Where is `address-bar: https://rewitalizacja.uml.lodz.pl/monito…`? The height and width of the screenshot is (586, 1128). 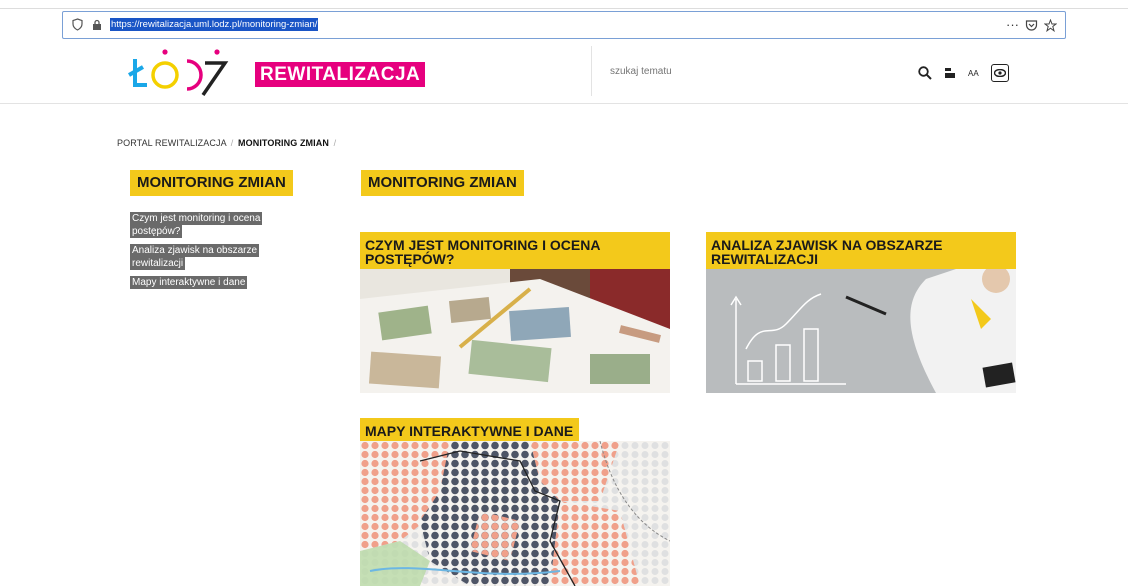 address-bar: https://rewitalizacja.uml.lodz.pl/monito… is located at coordinates (564, 25).